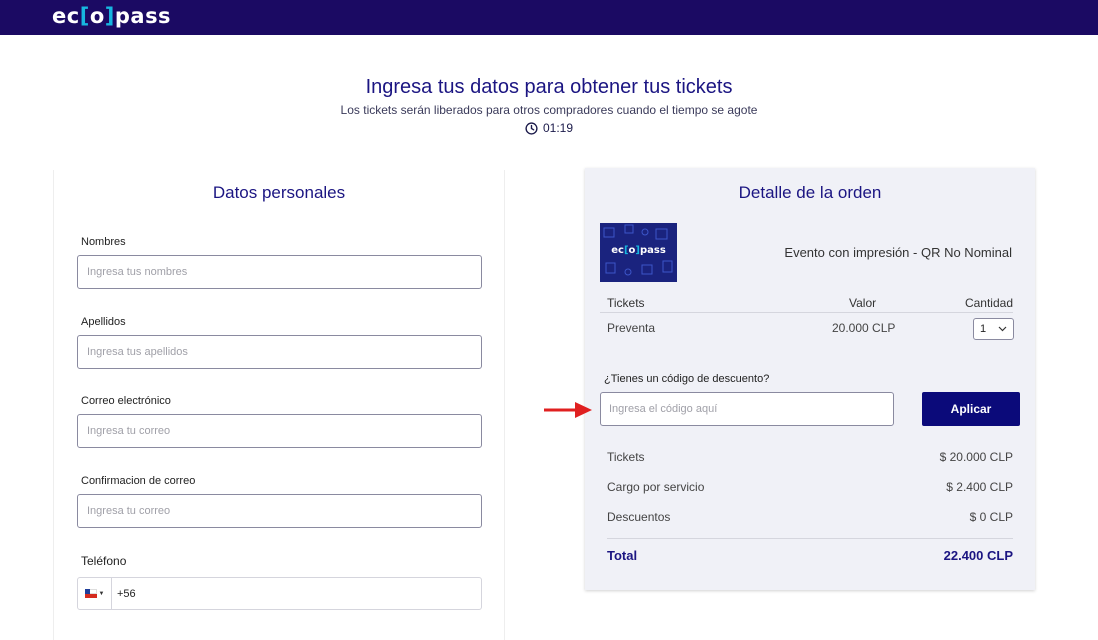 This screenshot has height=640, width=1098. Describe the element at coordinates (978, 555) in the screenshot. I see `total-value: 22.400 CLP` at that location.